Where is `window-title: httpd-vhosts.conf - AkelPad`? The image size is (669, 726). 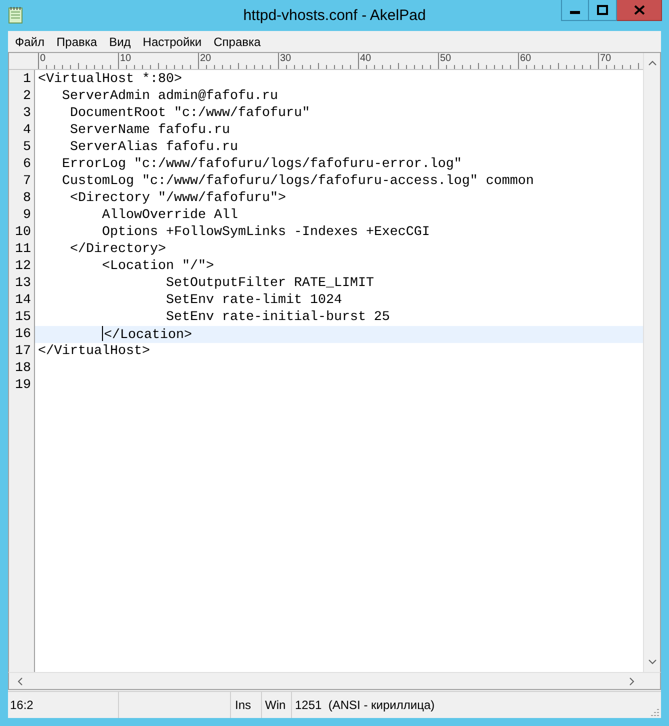 window-title: httpd-vhosts.conf - AkelPad is located at coordinates (334, 15).